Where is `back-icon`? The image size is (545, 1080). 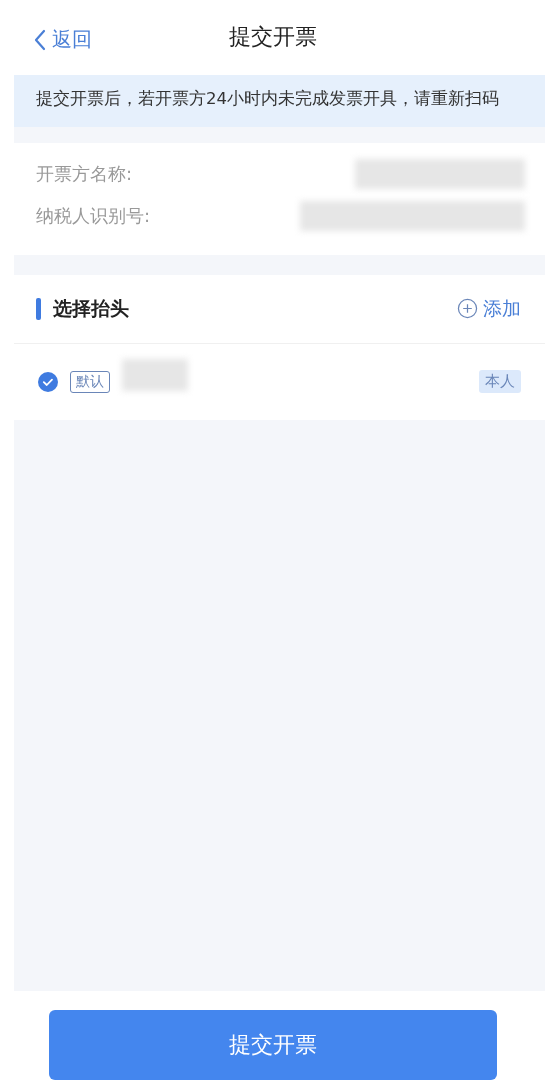 back-icon is located at coordinates (40, 39).